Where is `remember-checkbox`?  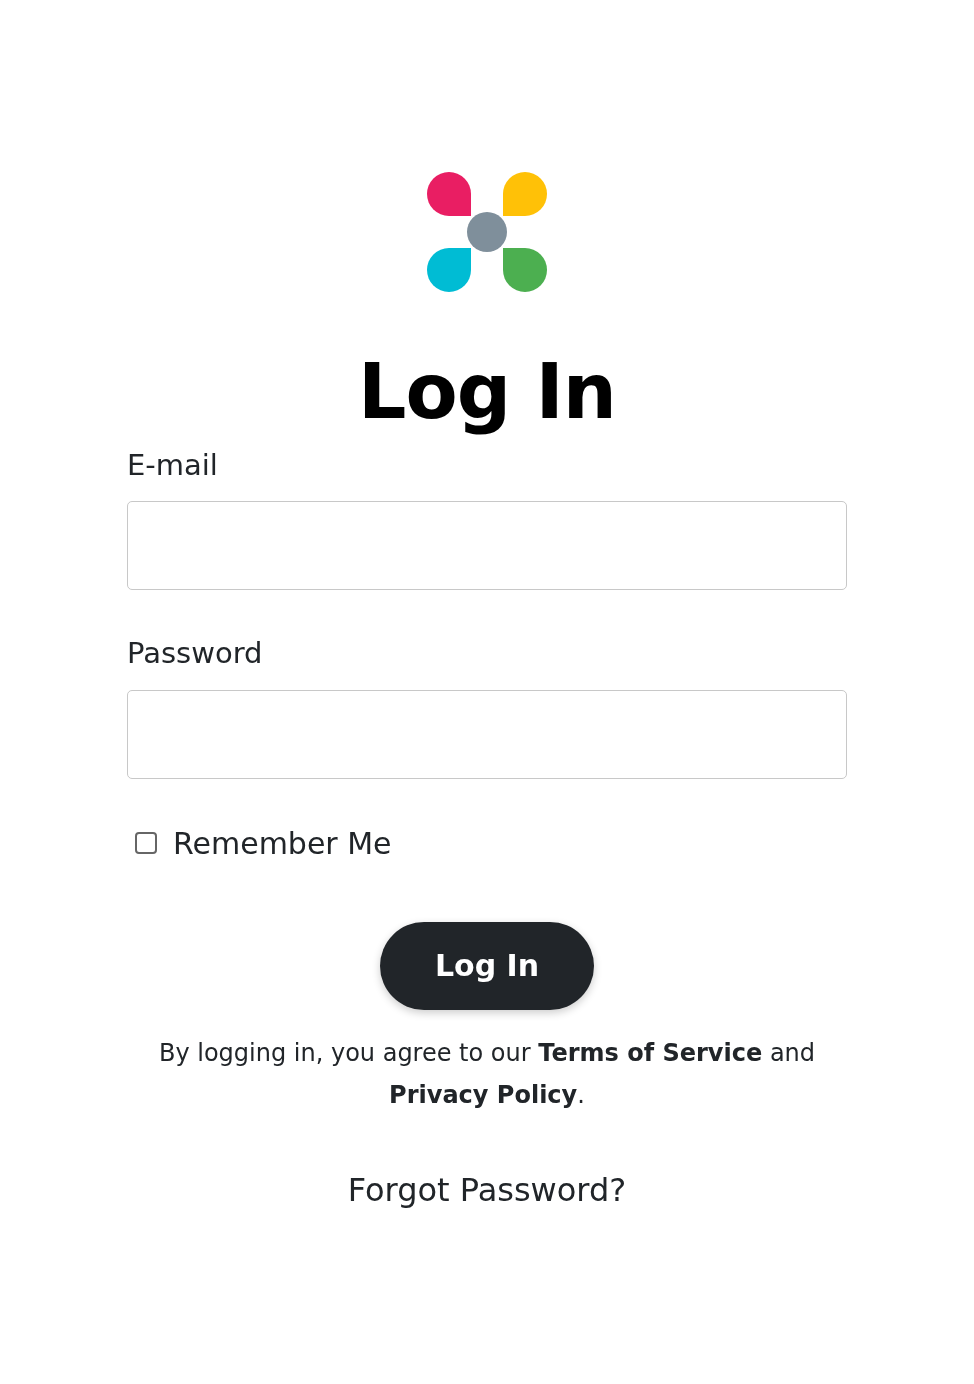
remember-checkbox is located at coordinates (146, 843).